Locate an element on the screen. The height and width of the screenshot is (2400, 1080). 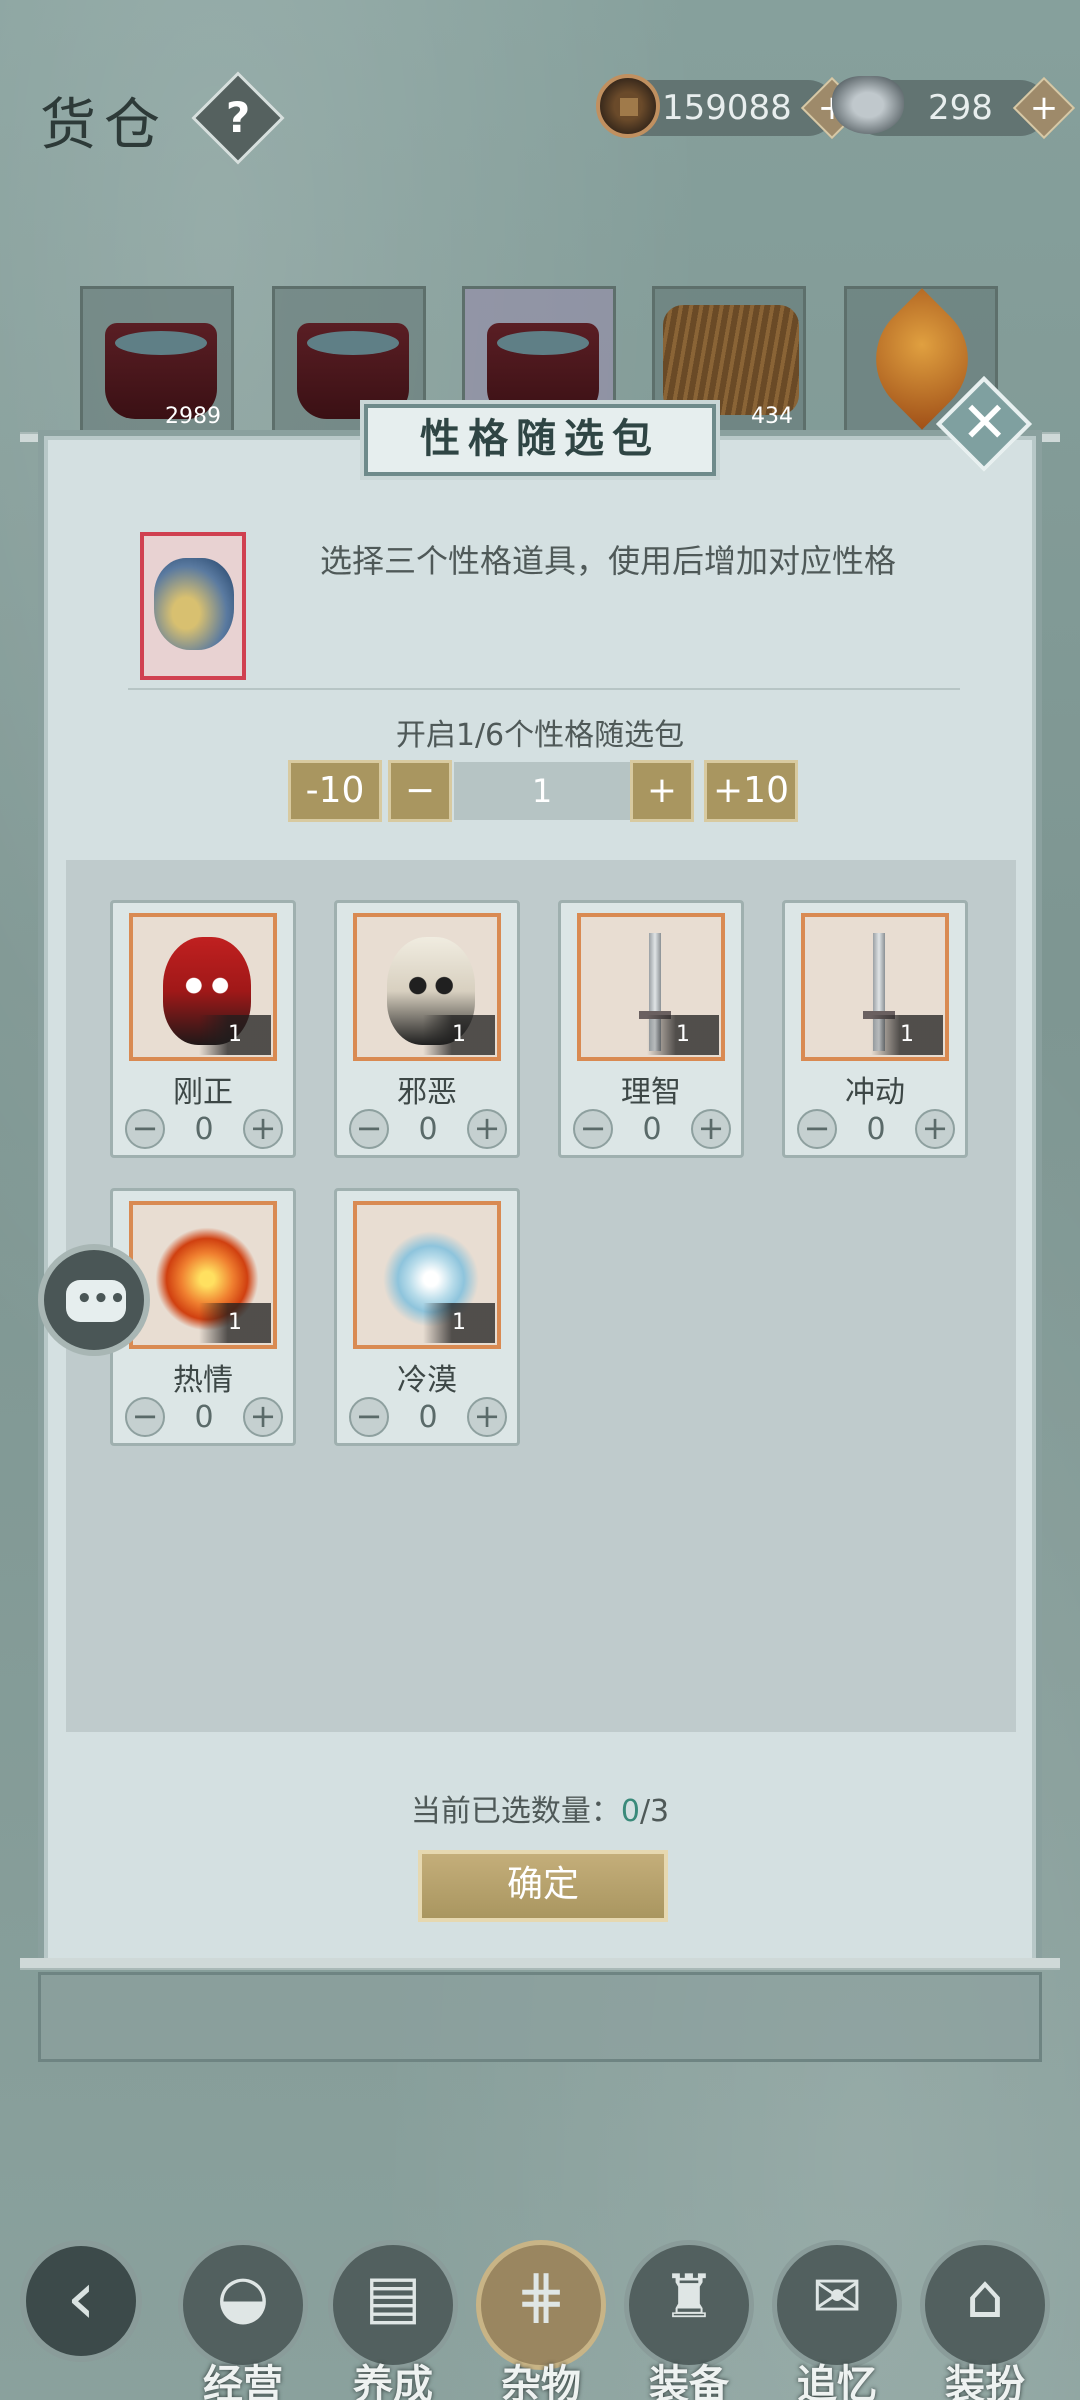
item-card-xiee: 1 邪恶 − 0 + is located at coordinates (427, 1029).